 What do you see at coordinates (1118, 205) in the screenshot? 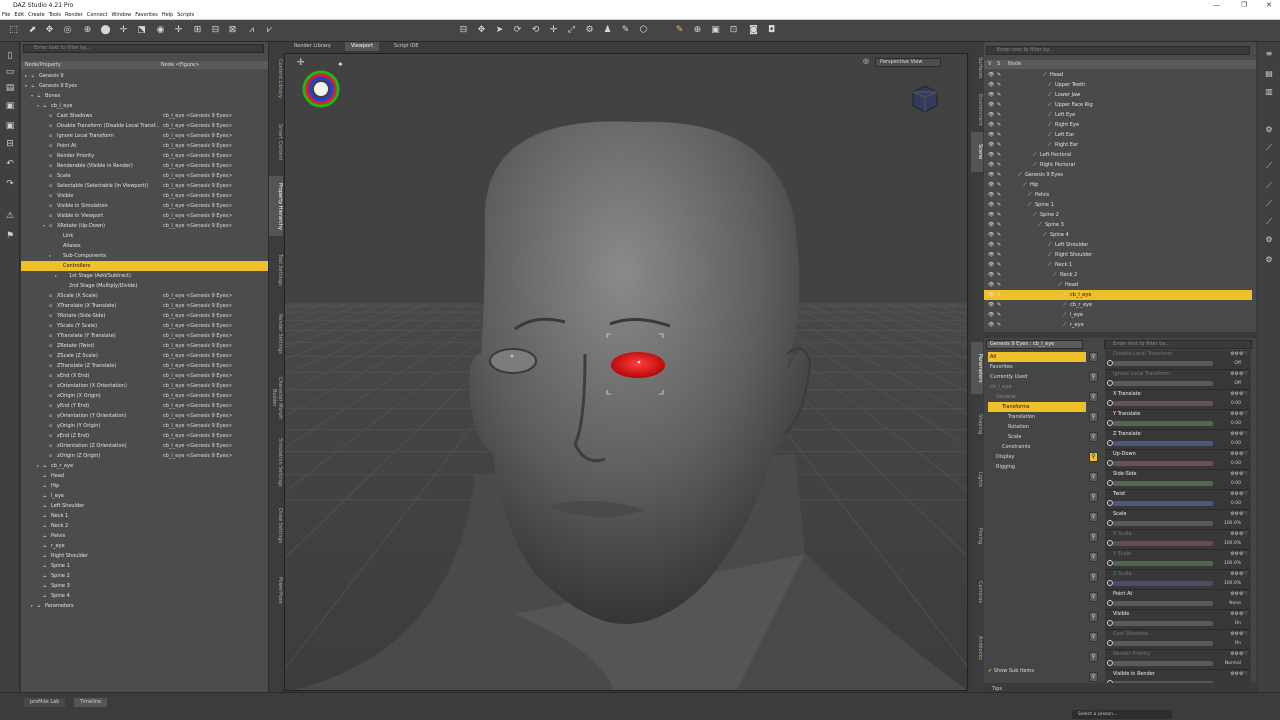
I see `scene-row: 👁 ✎ ⟋ Spine 1` at bounding box center [1118, 205].